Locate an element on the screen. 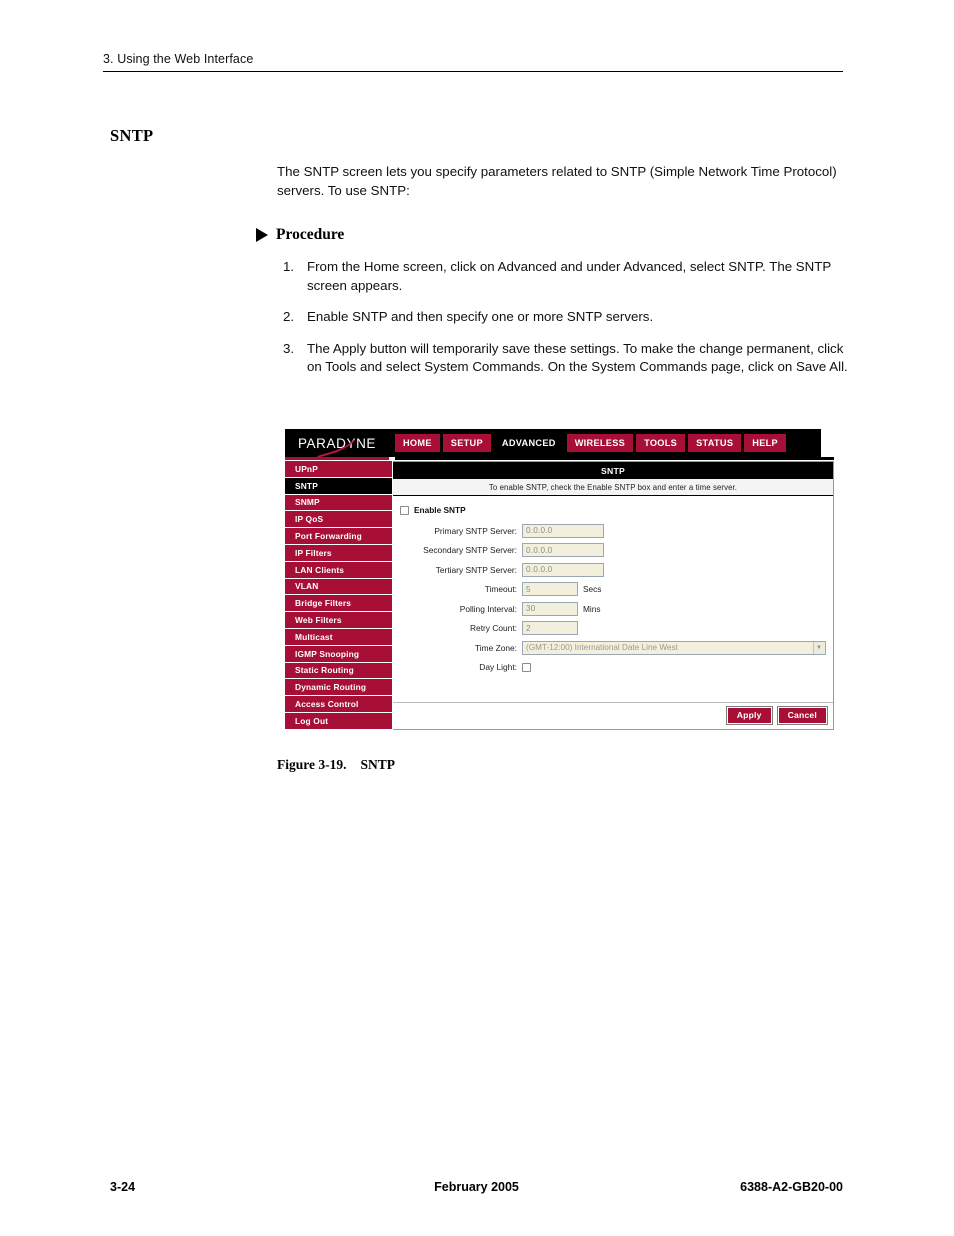 This screenshot has height=1236, width=954. chapter-title: 3. Using the Web Interface is located at coordinates (178, 59).